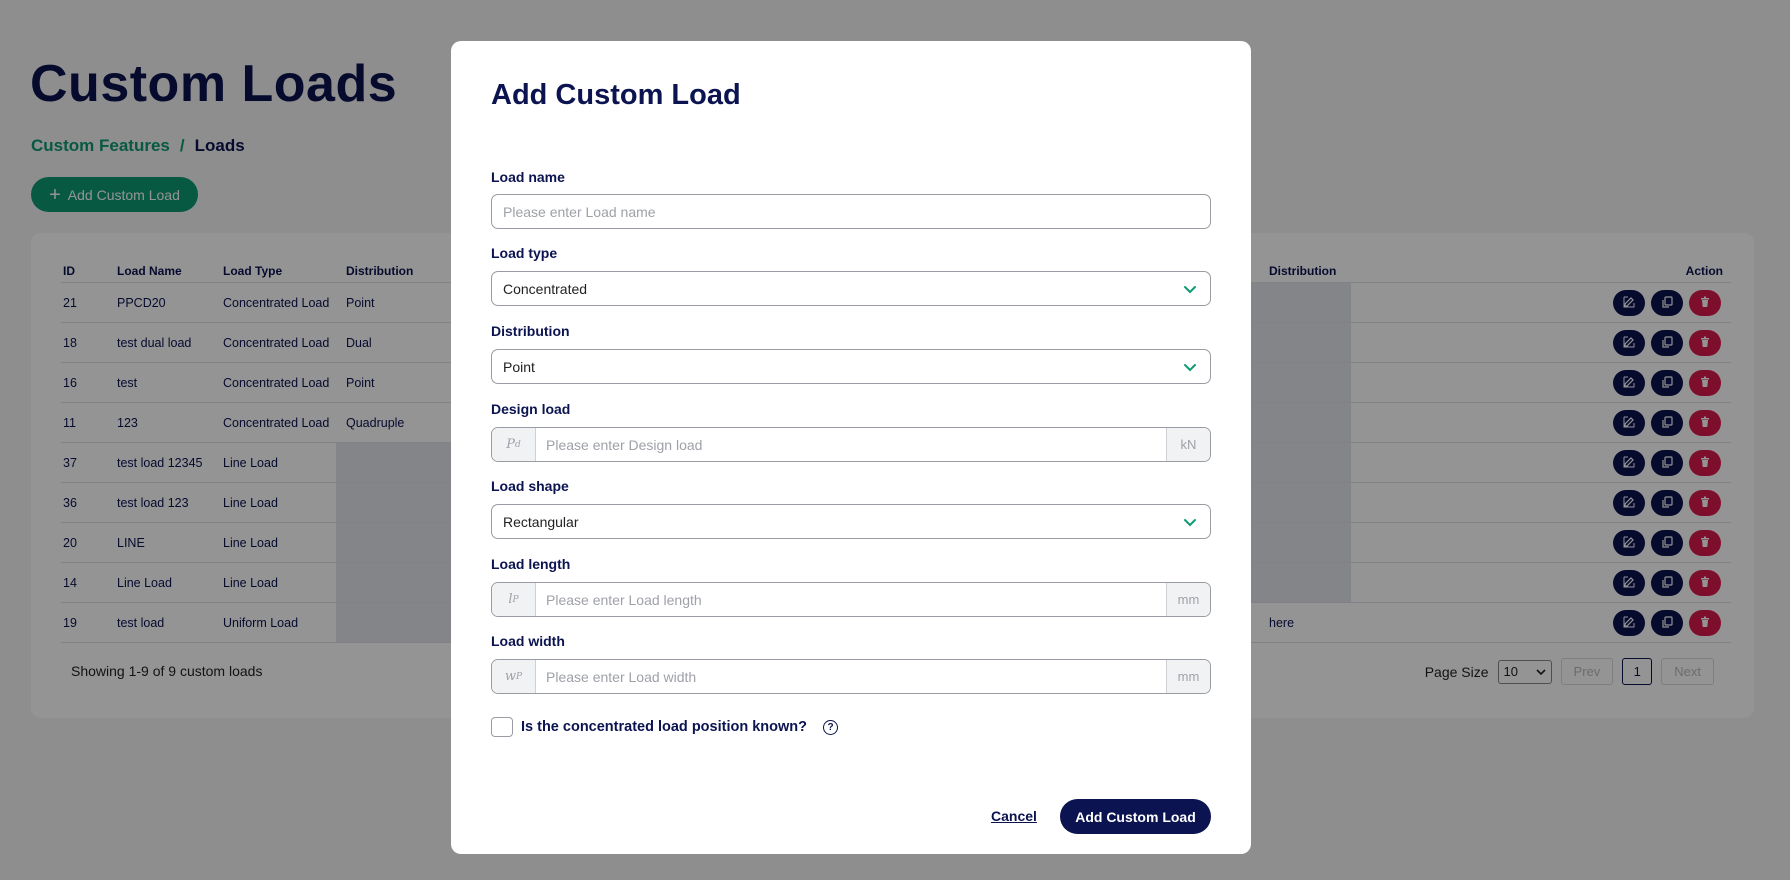  What do you see at coordinates (528, 641) in the screenshot?
I see `load-width-label: Load width` at bounding box center [528, 641].